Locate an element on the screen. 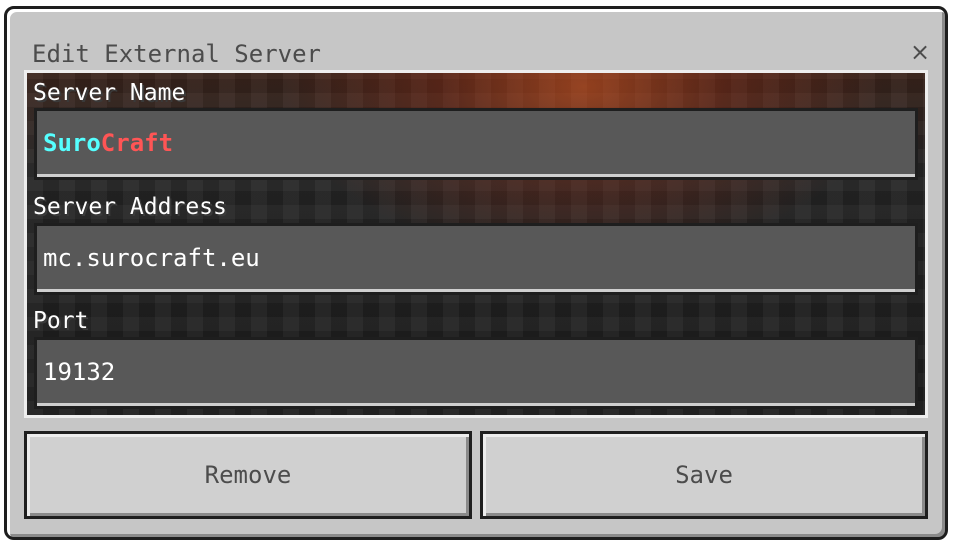 The width and height of the screenshot is (953, 546). server-name-label: Server Name is located at coordinates (109, 93).